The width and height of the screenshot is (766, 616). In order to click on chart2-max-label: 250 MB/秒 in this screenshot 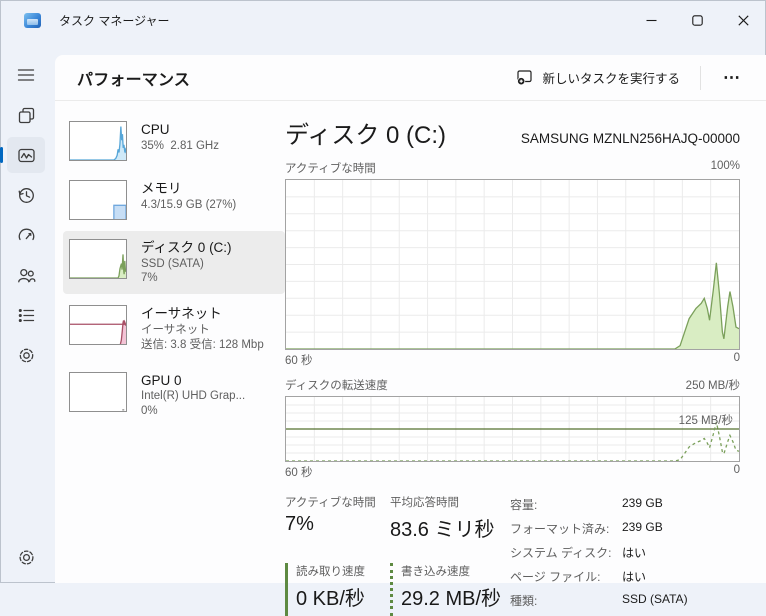, I will do `click(713, 385)`.